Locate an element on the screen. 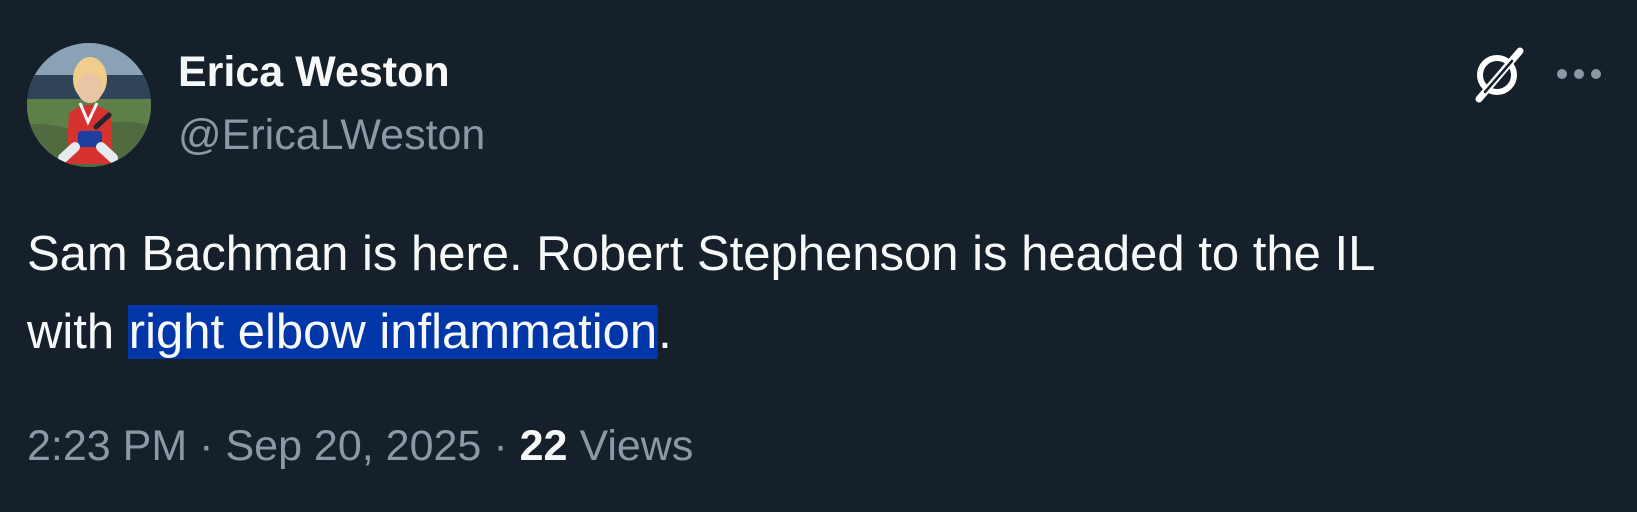  views-count: 22 is located at coordinates (544, 446).